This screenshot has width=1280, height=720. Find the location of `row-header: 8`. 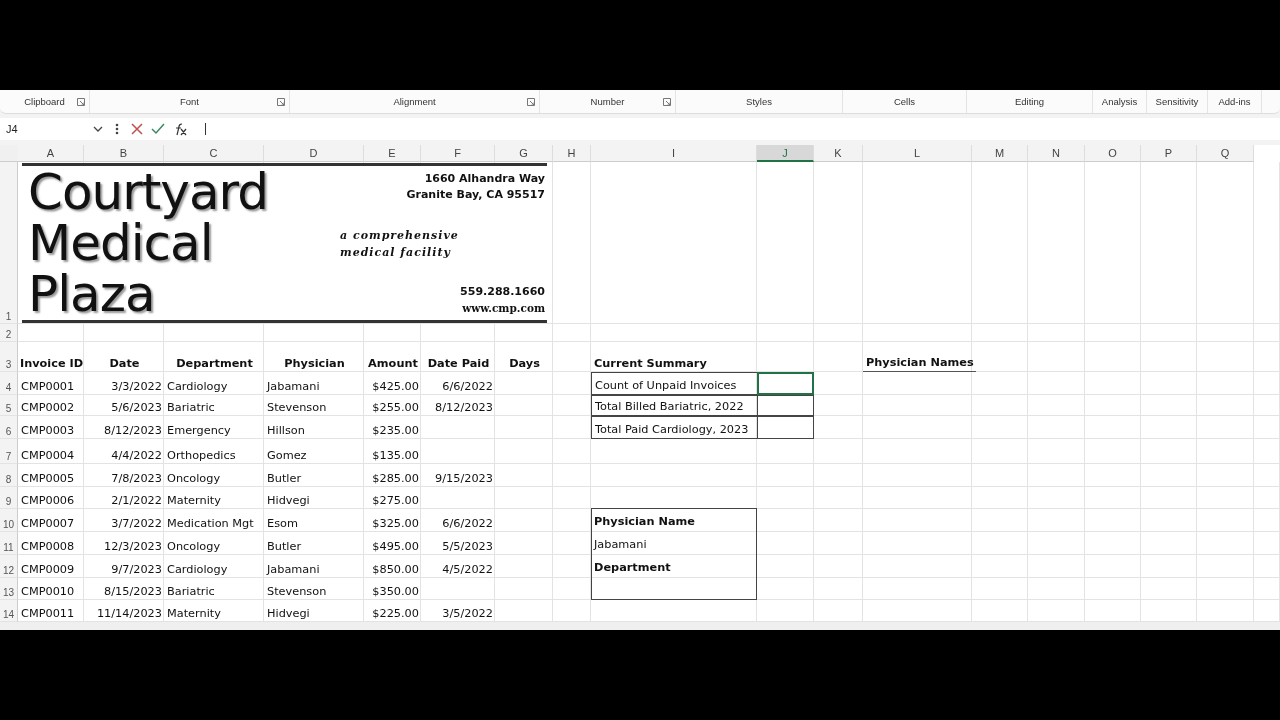

row-header: 8 is located at coordinates (9, 475).